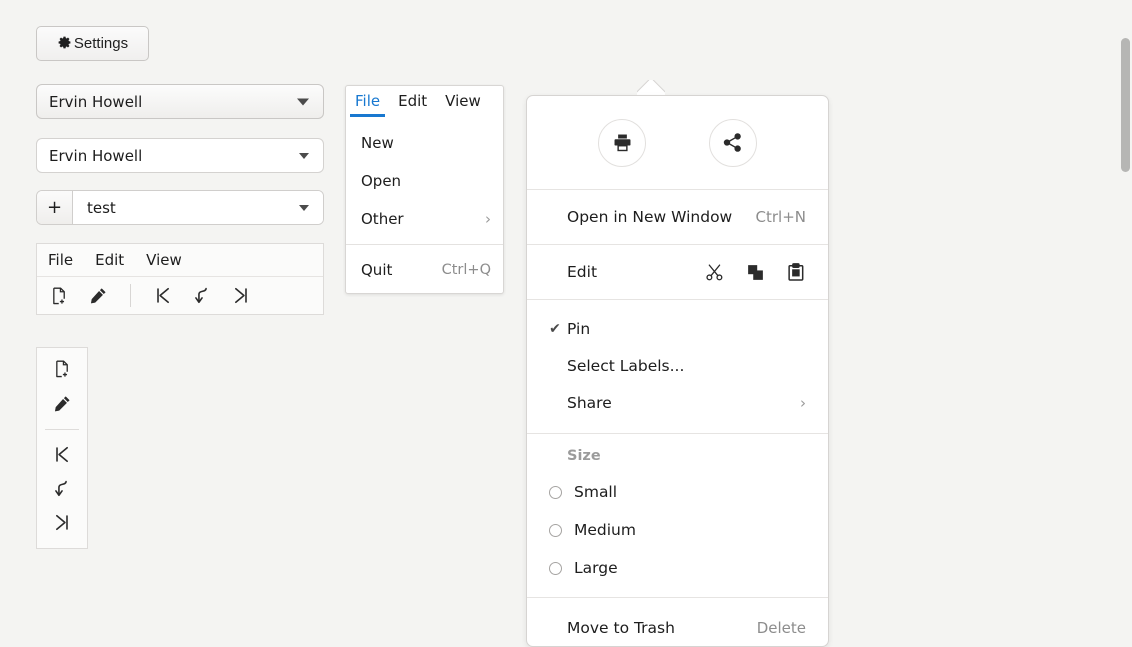 The height and width of the screenshot is (647, 1132). I want to click on open-new-window-section: Open in New Window Ctrl+N, so click(677, 217).